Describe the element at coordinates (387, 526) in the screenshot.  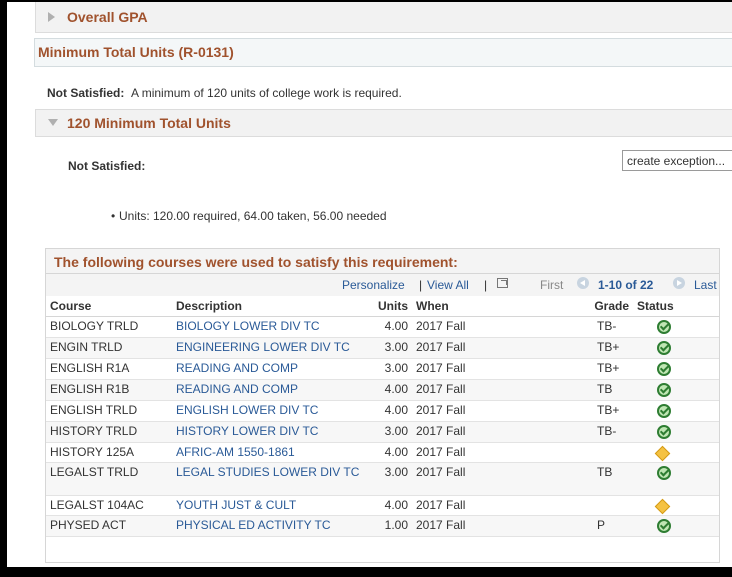
I see `units-cell: 1.00` at that location.